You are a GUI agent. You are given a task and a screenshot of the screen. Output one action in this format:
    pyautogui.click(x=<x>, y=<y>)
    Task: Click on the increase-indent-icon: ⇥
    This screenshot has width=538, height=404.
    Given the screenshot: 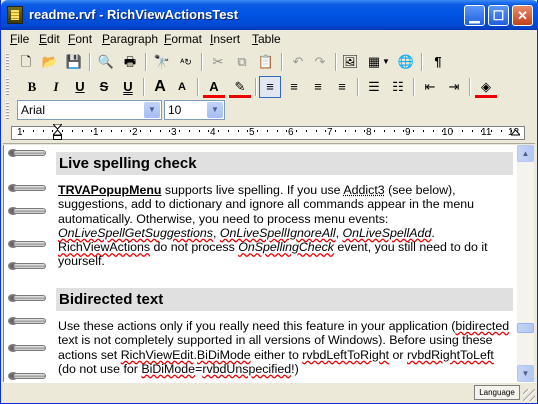 What is the action you would take?
    pyautogui.click(x=454, y=87)
    